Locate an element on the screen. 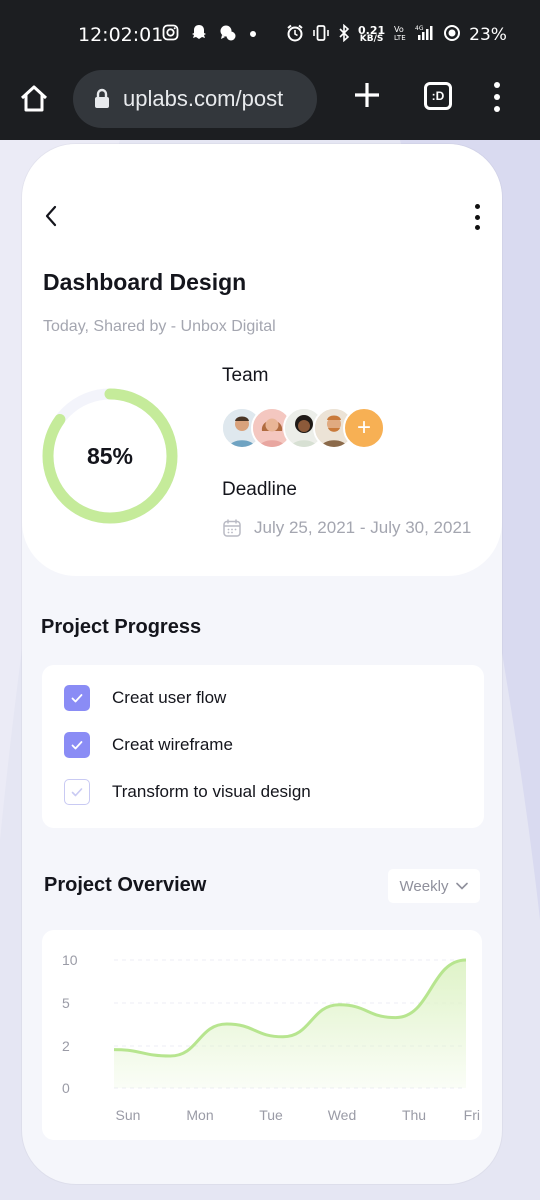 This screenshot has width=540, height=1200. bluetooth-icon is located at coordinates (344, 34).